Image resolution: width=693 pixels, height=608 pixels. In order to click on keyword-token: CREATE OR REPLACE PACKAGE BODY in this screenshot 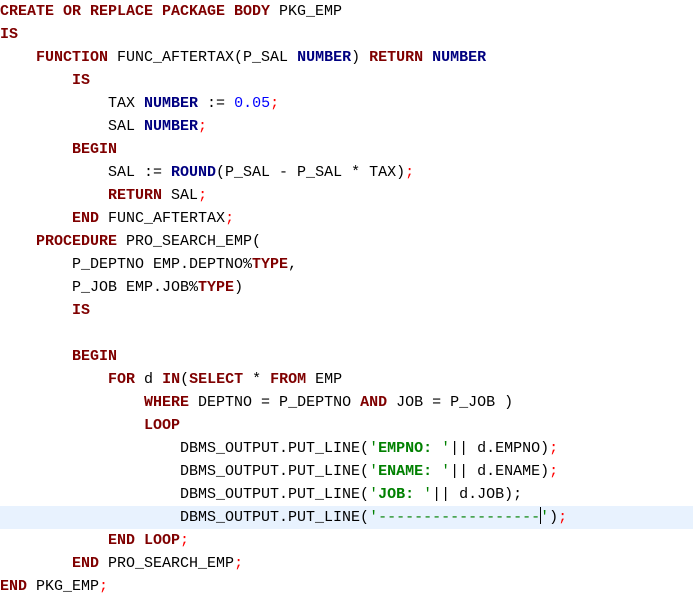, I will do `click(135, 11)`.